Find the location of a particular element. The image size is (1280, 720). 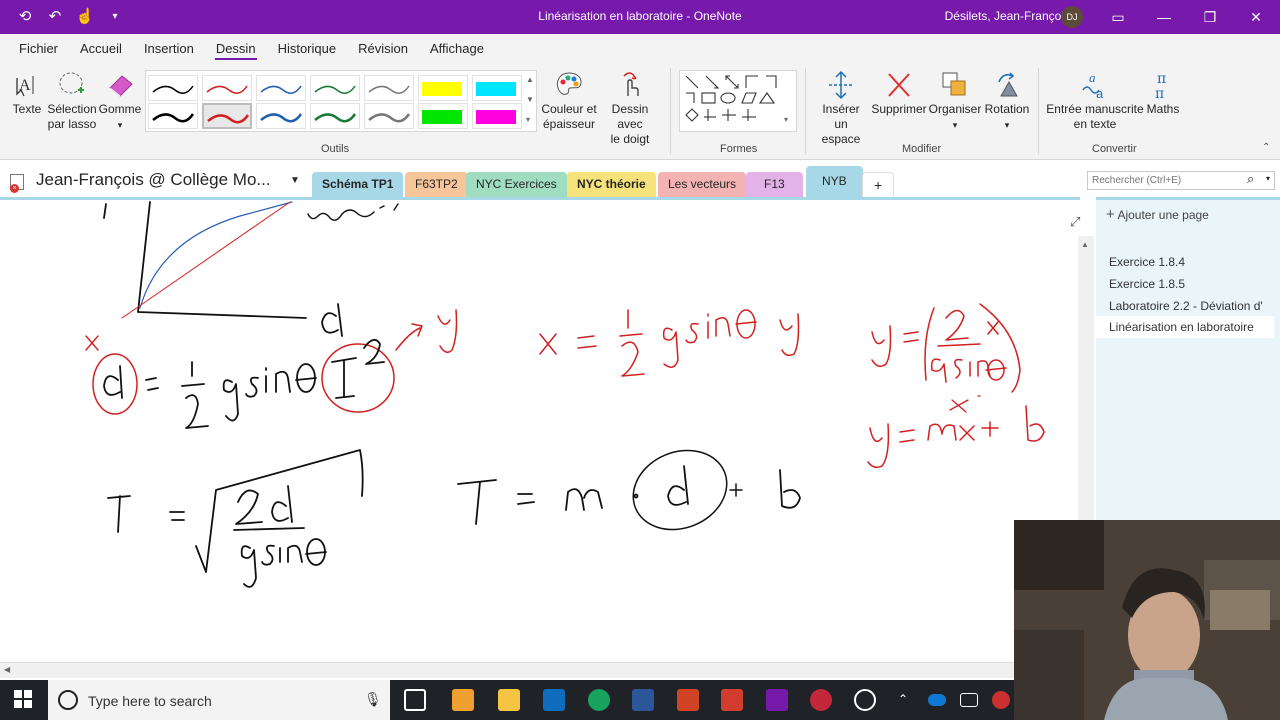

network-icon is located at coordinates (969, 700).